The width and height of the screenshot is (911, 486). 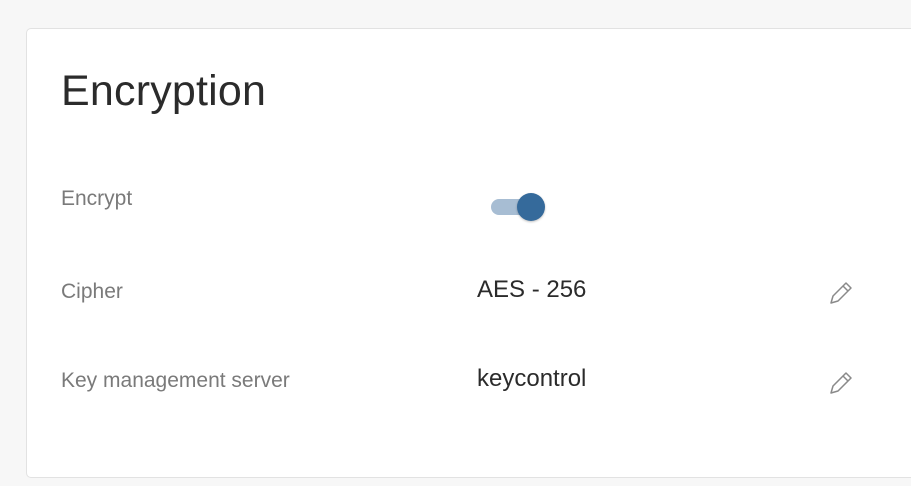 I want to click on kms-value: keycontrol, so click(x=532, y=378).